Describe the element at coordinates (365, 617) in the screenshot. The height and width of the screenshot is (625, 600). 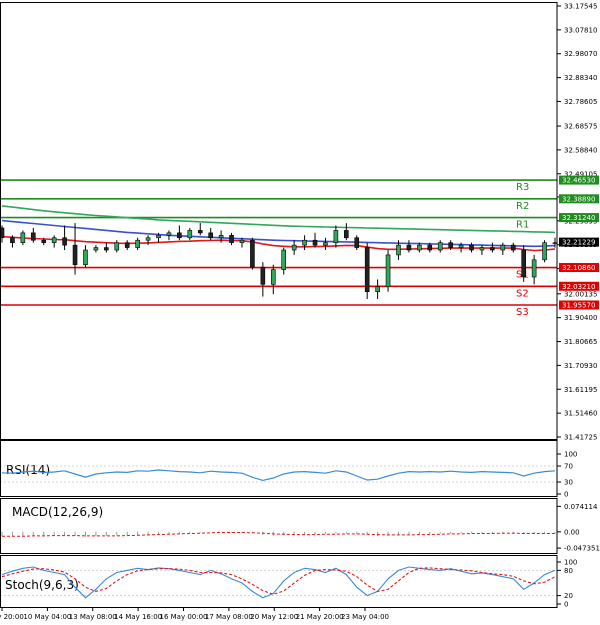
I see `time-tick-label: 23 May 04:00` at that location.